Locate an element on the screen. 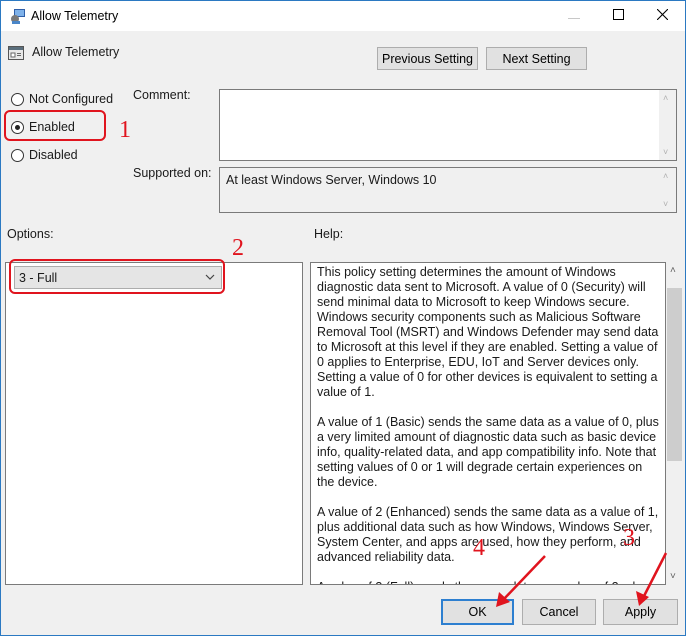 The height and width of the screenshot is (636, 686). previous-setting-button: Previous Setting is located at coordinates (427, 58).